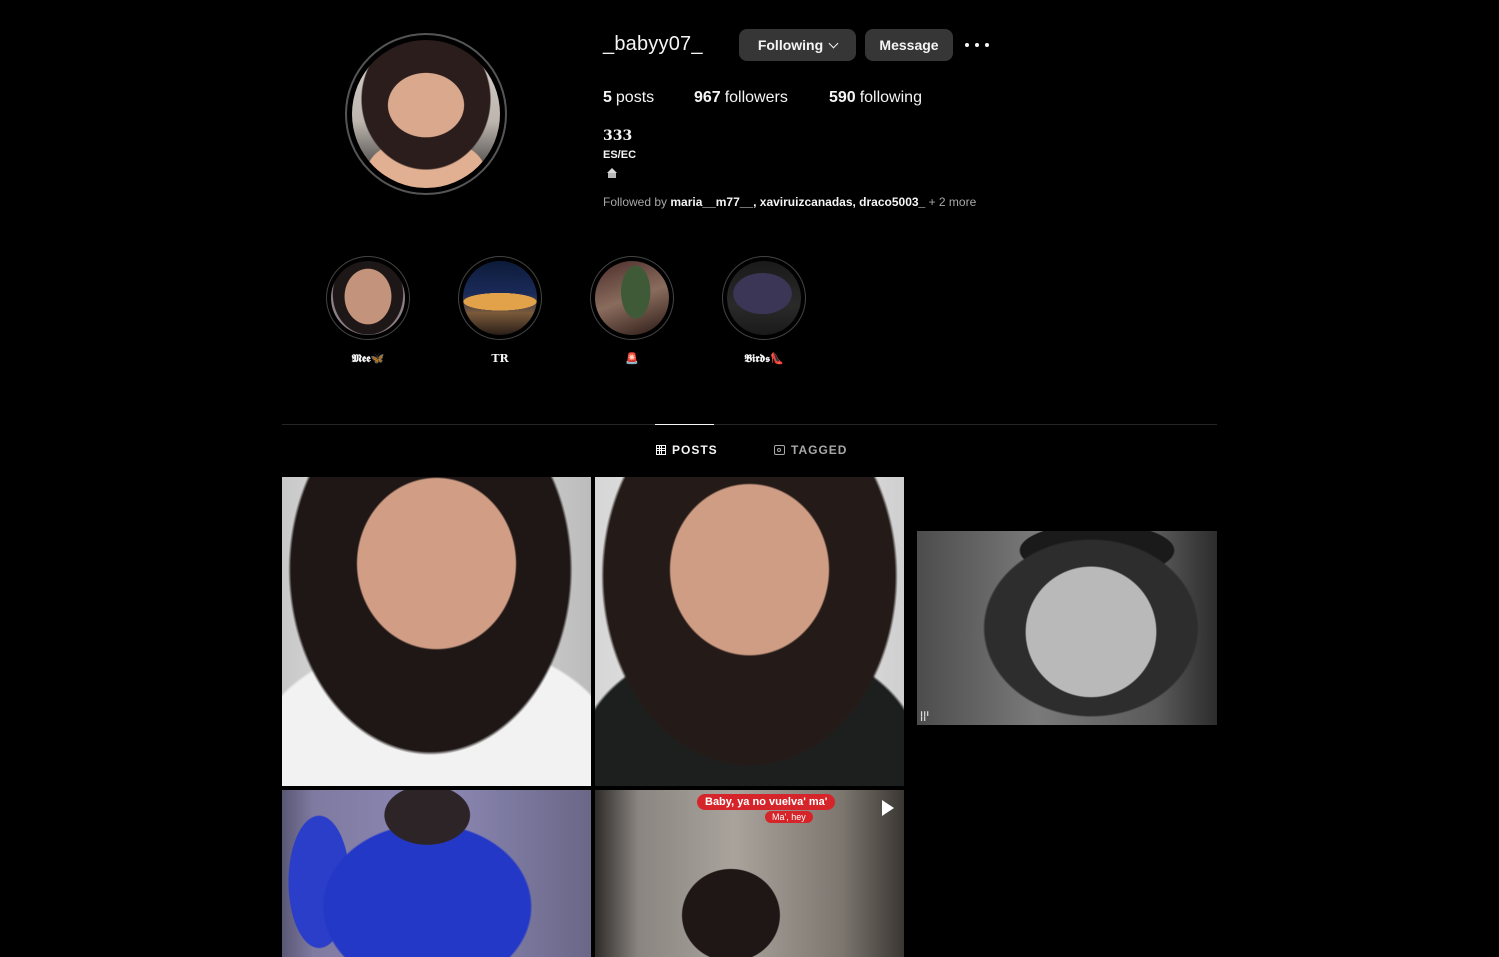 This screenshot has width=1499, height=957. I want to click on message-button-label: Message, so click(909, 45).